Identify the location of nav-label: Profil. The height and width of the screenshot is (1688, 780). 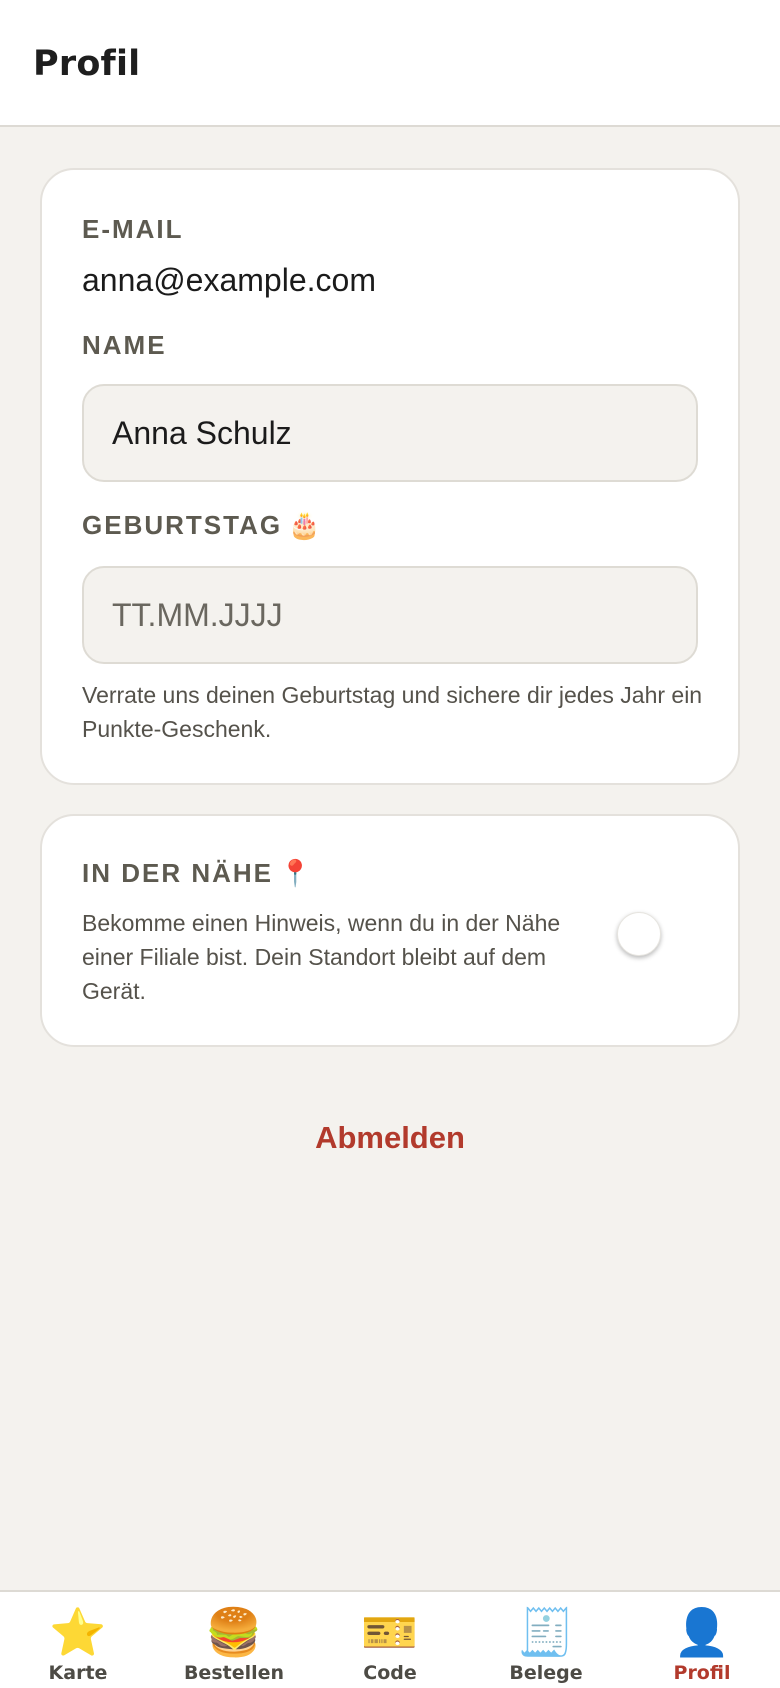
(702, 1673).